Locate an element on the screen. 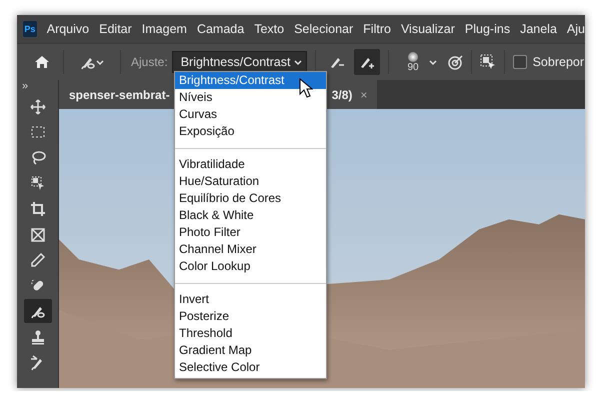  tab-title: spenser-sembrat- is located at coordinates (119, 95).